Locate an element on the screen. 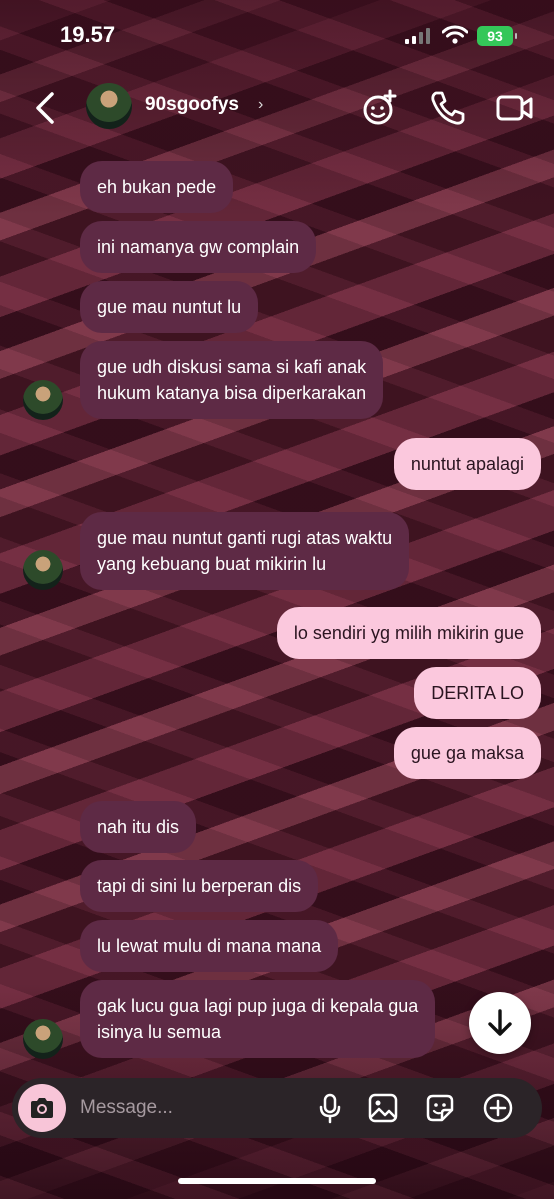 Image resolution: width=554 pixels, height=1199 pixels. outgoing-message: DERITA LO is located at coordinates (477, 693).